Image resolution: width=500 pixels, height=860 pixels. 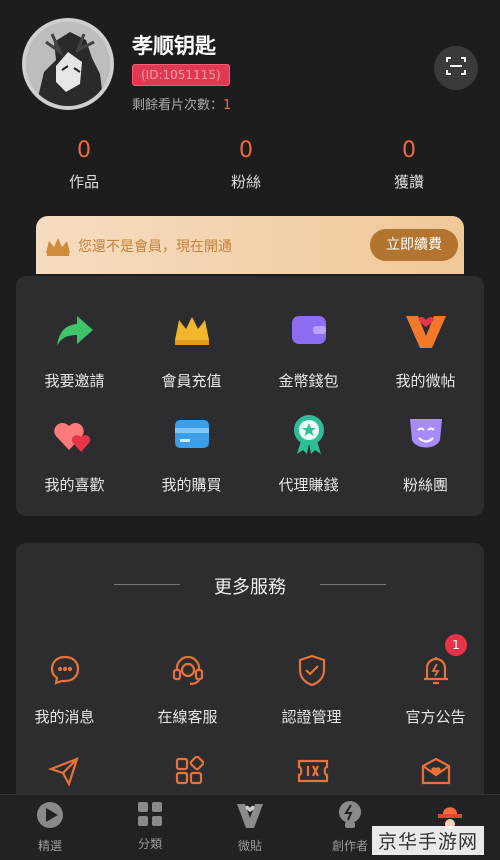 I want to click on tab-posts-label: 微貼, so click(x=249, y=846).